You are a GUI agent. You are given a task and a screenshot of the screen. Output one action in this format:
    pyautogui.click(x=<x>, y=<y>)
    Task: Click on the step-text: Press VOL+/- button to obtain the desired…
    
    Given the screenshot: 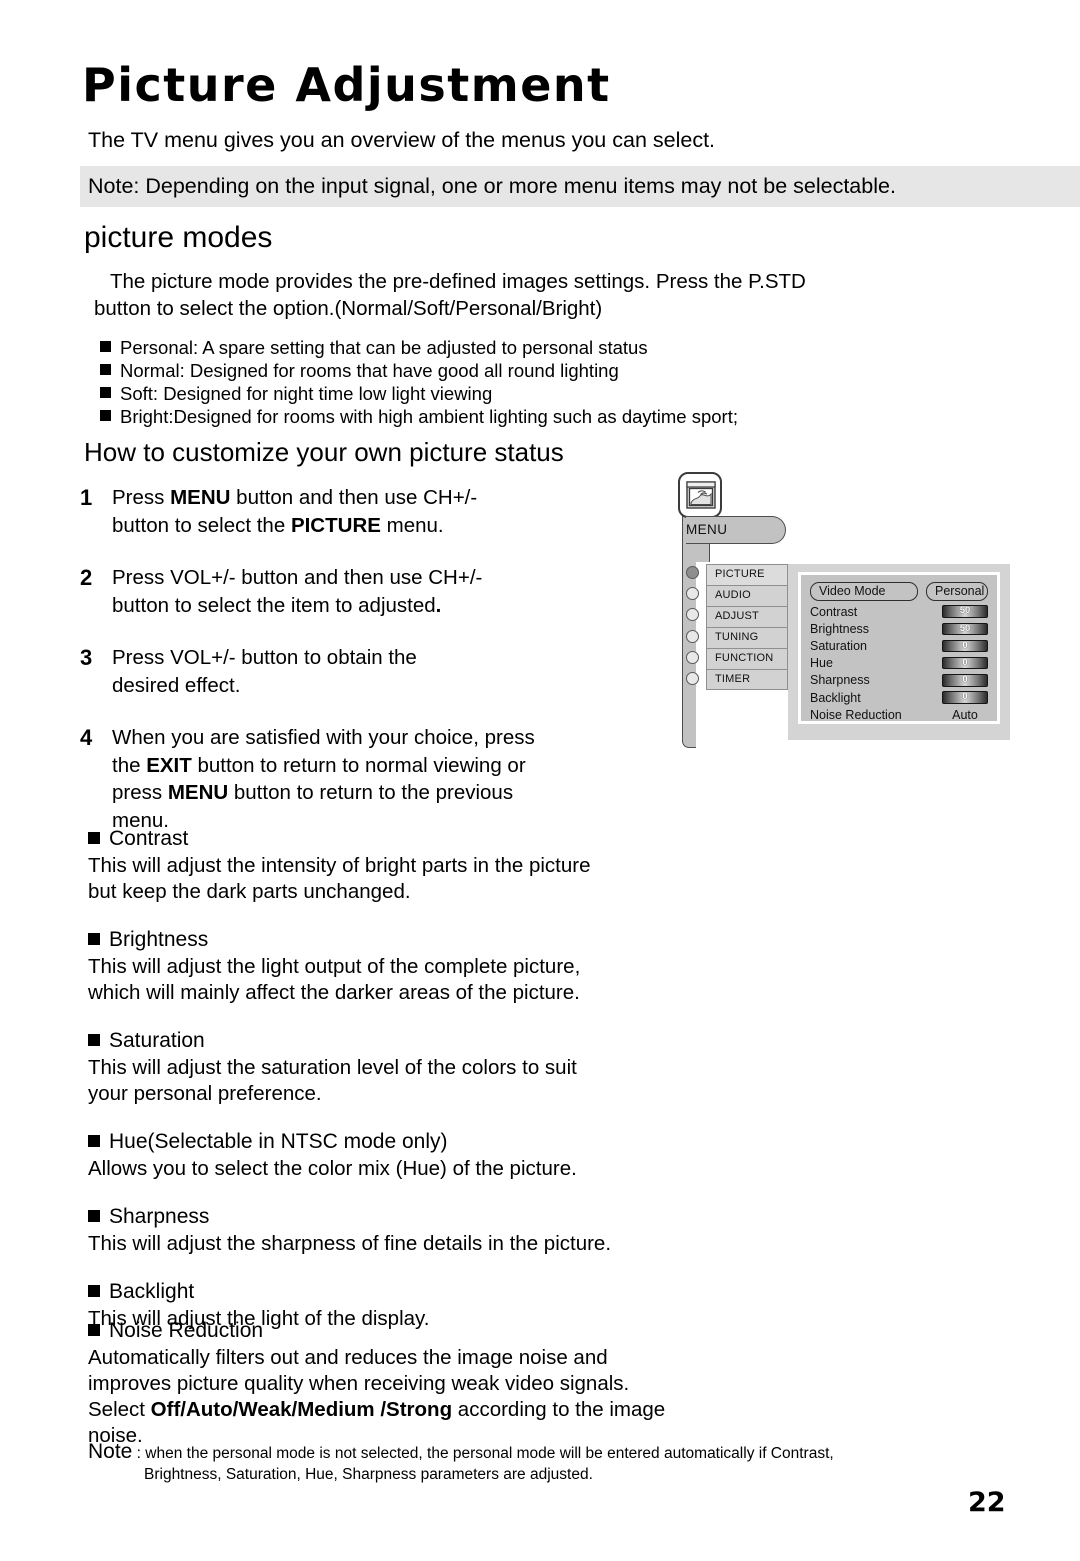 What is the action you would take?
    pyautogui.click(x=264, y=671)
    